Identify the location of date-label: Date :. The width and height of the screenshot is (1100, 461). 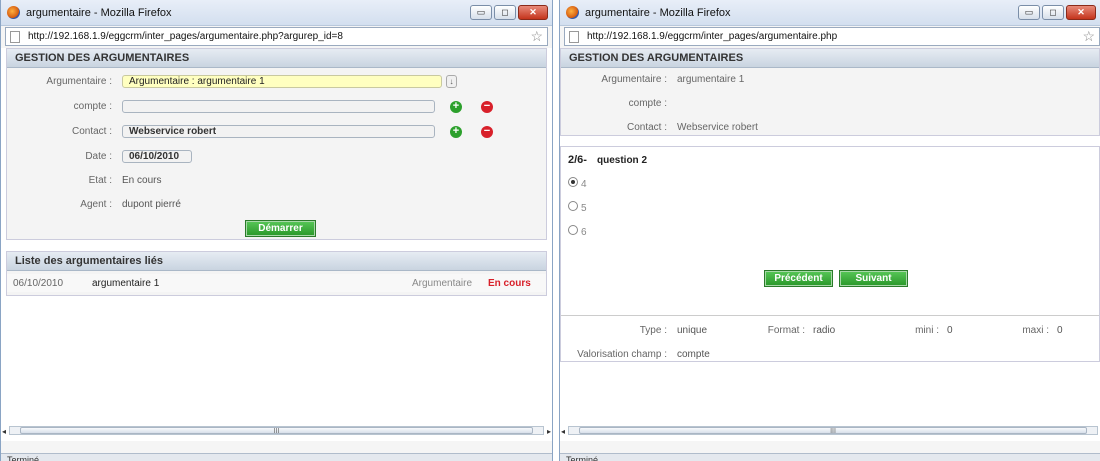
(98, 156).